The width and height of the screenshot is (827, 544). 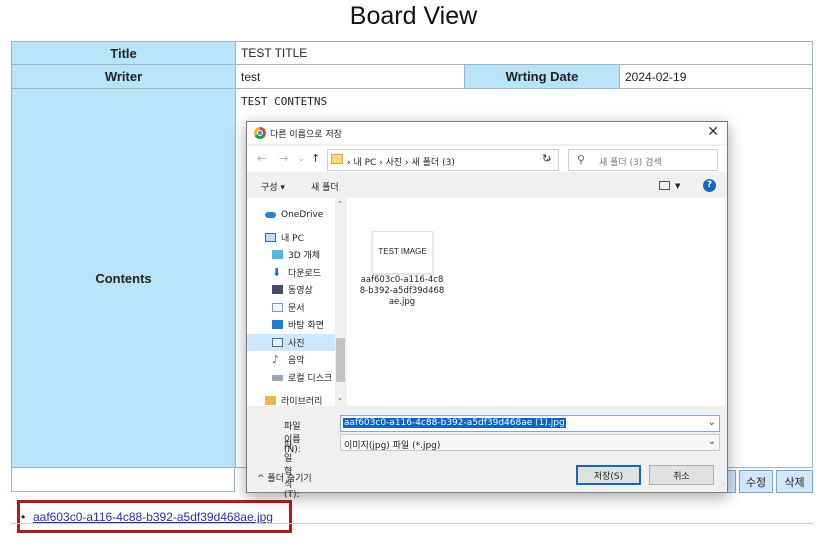 I want to click on close-icon: ✕, so click(x=713, y=132).